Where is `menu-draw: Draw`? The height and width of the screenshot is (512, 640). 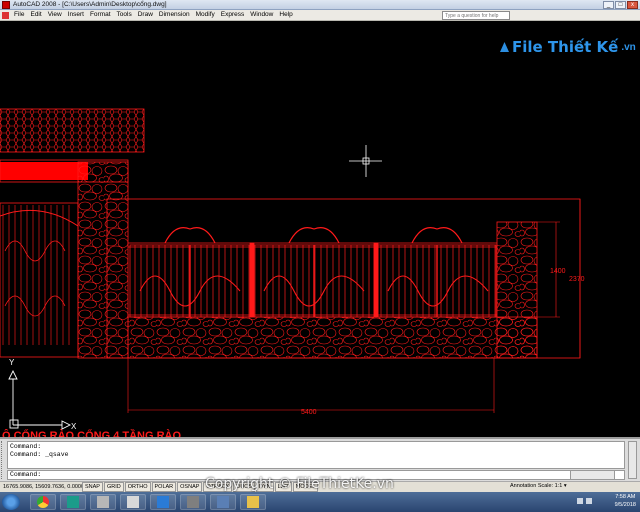
menu-draw: Draw is located at coordinates (145, 14).